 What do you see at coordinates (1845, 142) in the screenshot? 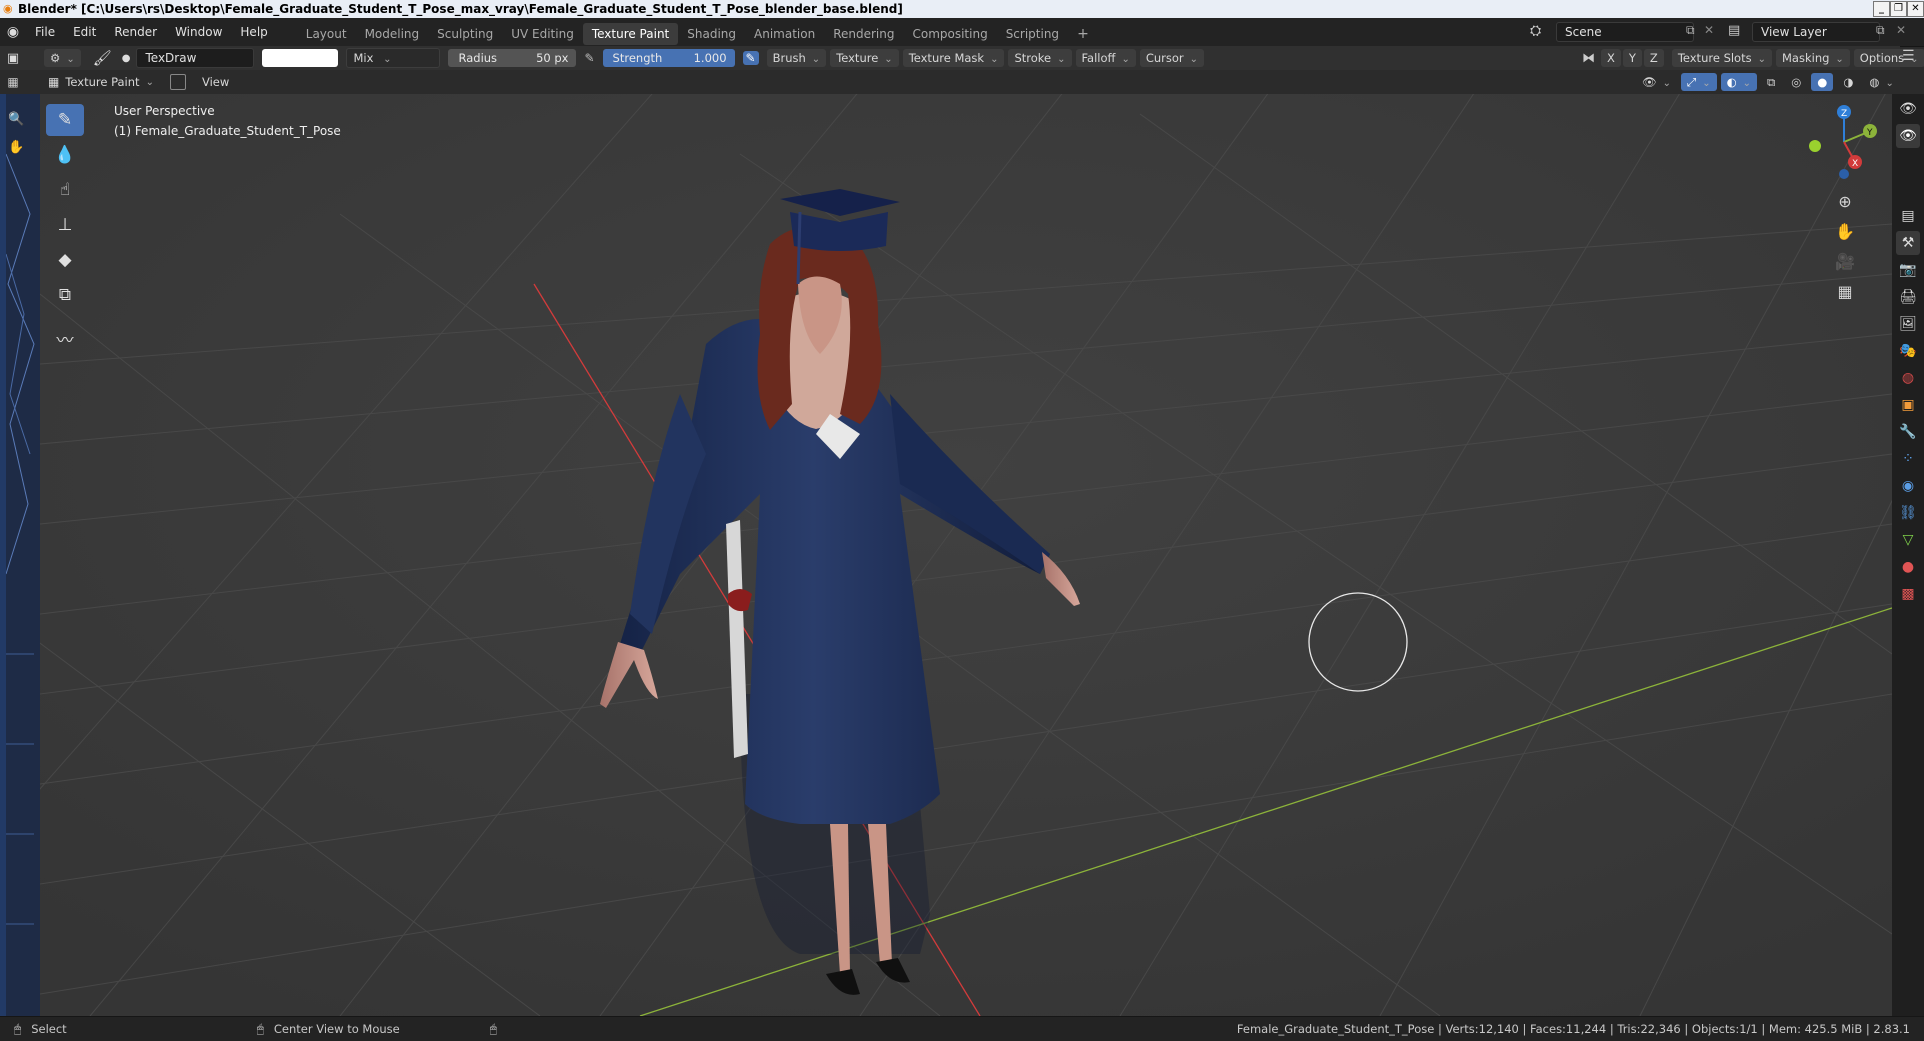
I see `navigation-gizmo: Z Y X` at bounding box center [1845, 142].